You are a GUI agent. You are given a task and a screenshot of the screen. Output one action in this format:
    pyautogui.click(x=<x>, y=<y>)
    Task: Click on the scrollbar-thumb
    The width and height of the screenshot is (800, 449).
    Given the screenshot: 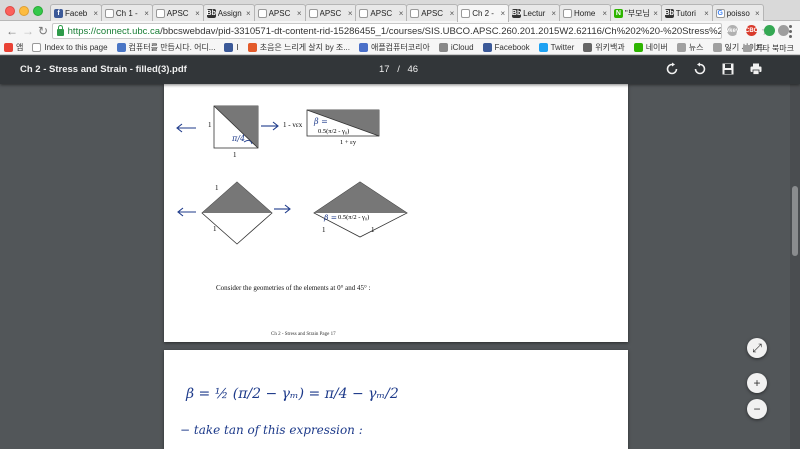 What is the action you would take?
    pyautogui.click(x=795, y=221)
    